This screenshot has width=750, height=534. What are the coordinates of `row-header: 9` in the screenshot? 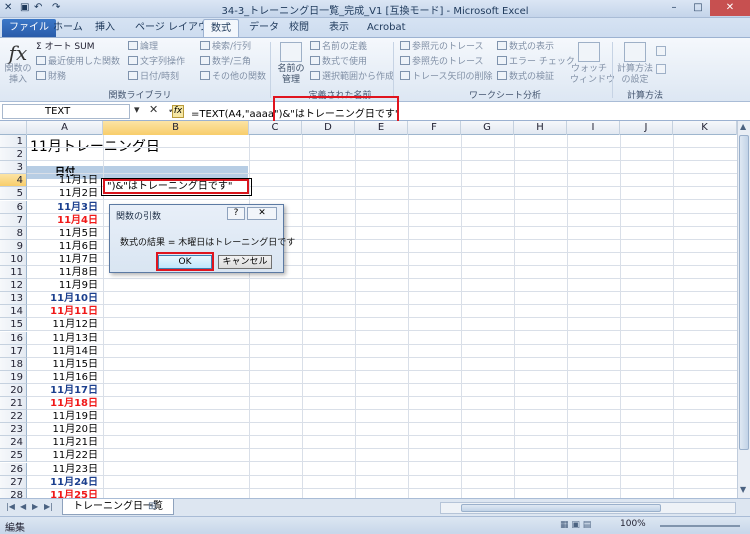 It's located at (13, 246).